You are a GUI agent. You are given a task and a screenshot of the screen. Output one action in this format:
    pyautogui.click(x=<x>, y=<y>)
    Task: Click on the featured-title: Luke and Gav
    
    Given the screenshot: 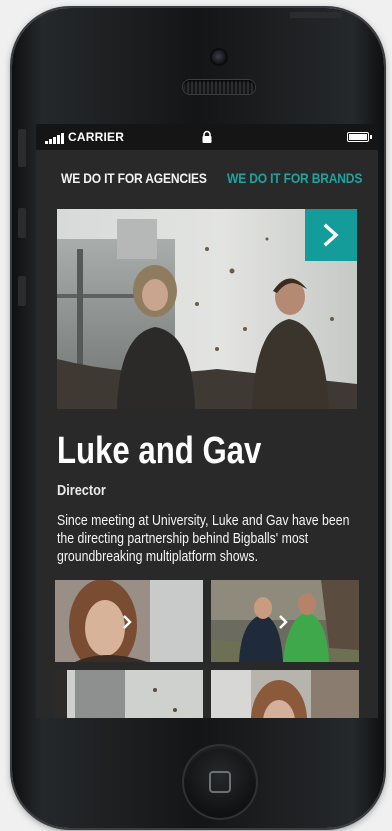 What is the action you would take?
    pyautogui.click(x=159, y=451)
    